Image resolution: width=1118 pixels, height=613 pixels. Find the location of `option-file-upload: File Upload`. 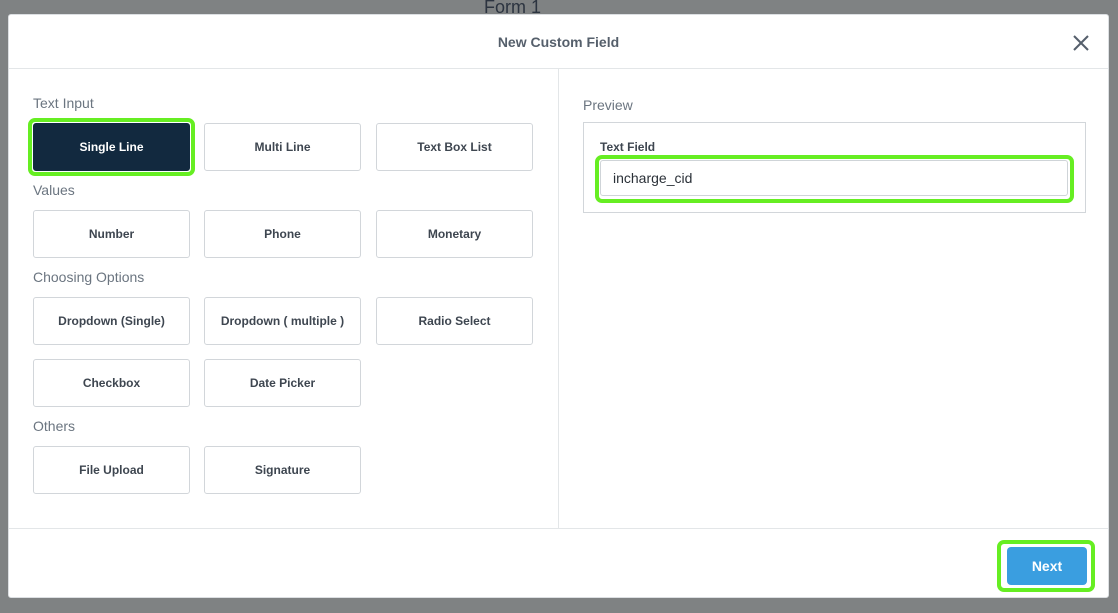

option-file-upload: File Upload is located at coordinates (111, 470).